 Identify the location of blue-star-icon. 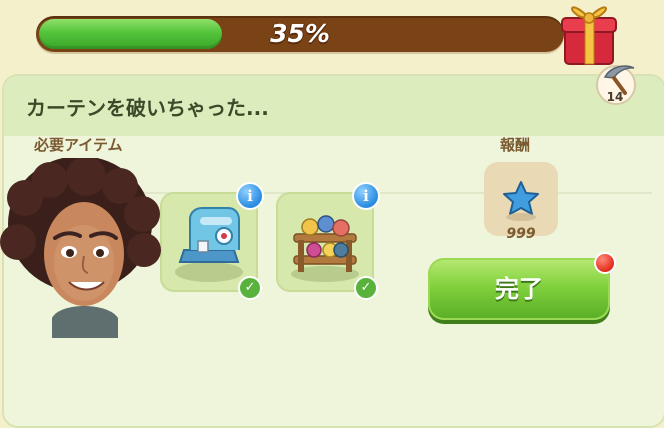
(521, 201).